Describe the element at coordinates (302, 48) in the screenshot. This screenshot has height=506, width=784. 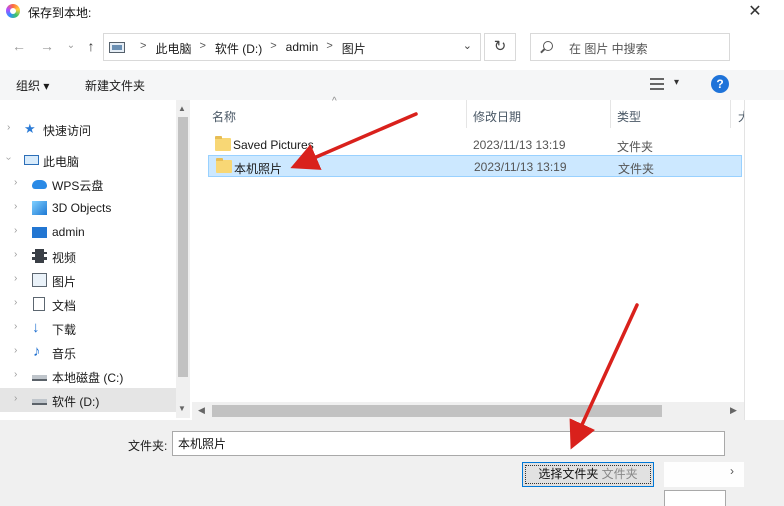
I see `breadcrumb-item-admin: admin` at that location.